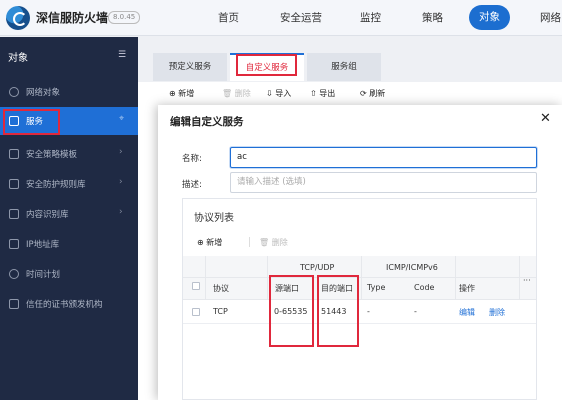  I want to click on top-bar: 深信服防火墙 8.0.45 首页 安全运营 监控 策略 对象 网络, so click(281, 18).